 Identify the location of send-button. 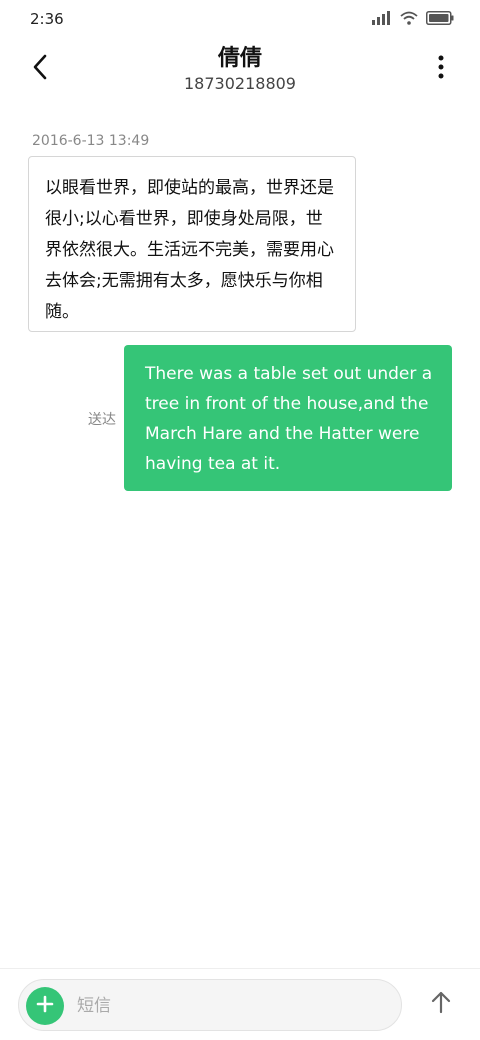
(441, 1004).